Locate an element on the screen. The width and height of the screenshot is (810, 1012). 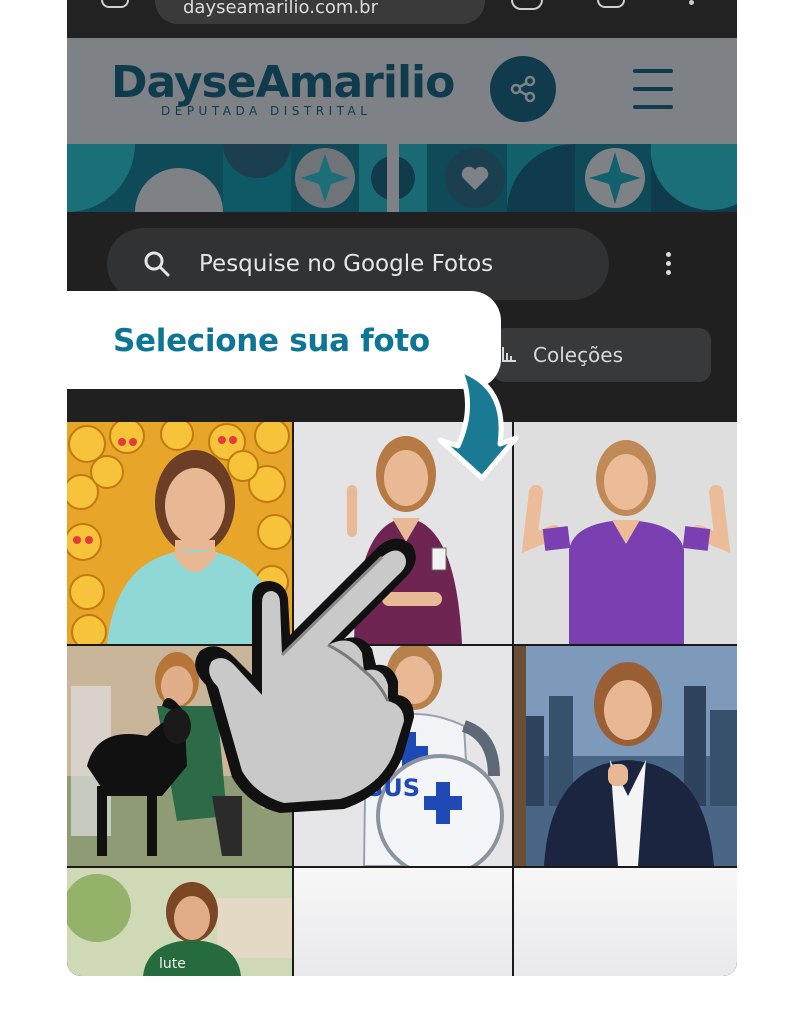
callout-text: Selecione sua foto is located at coordinates (271, 341).